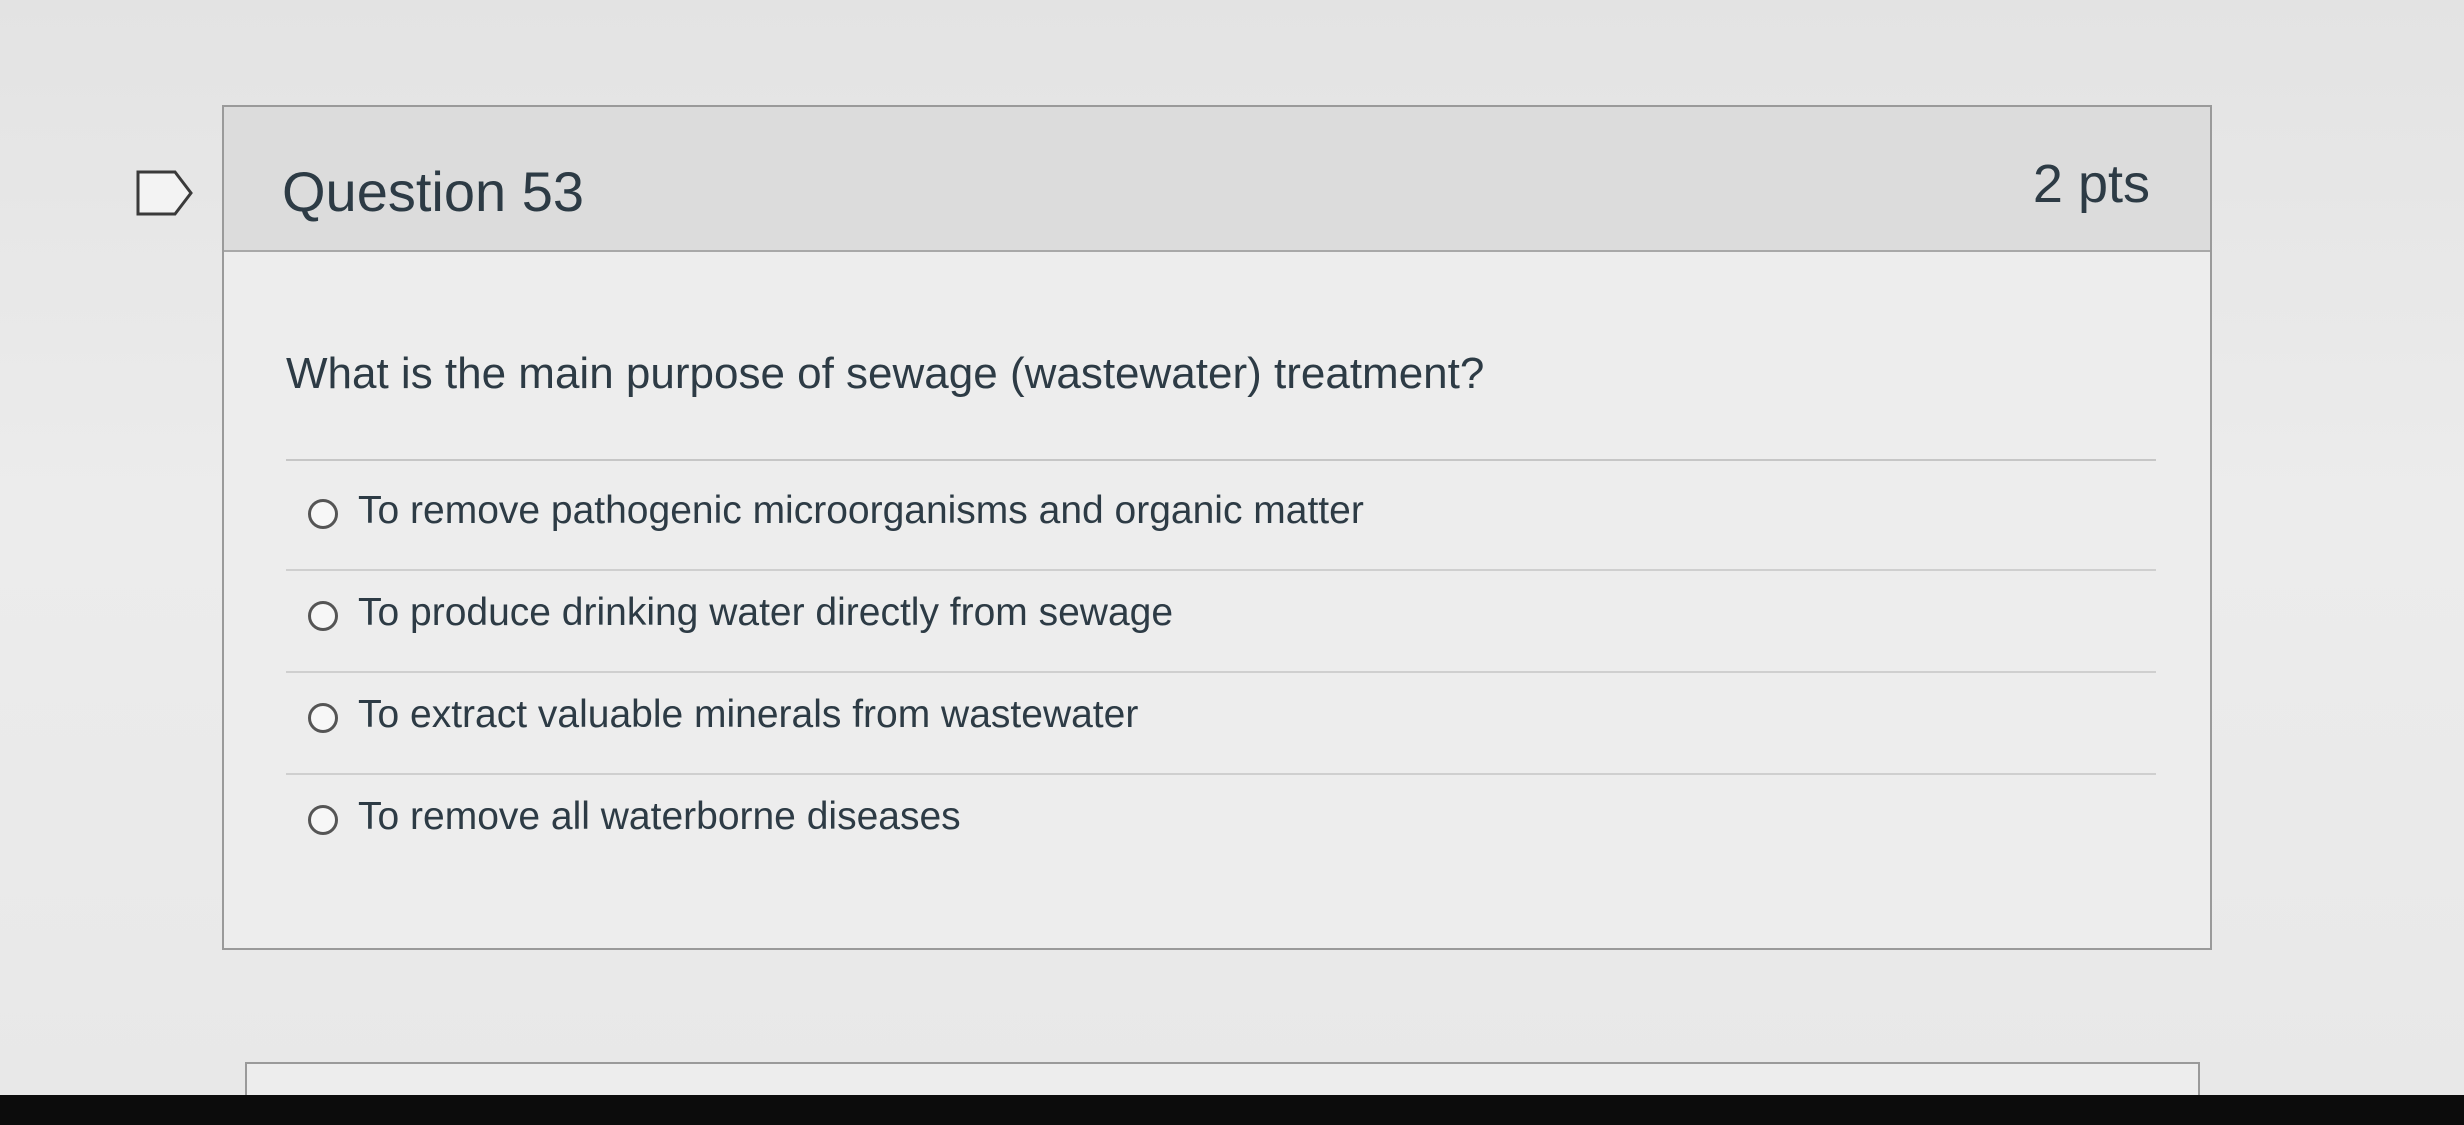 This screenshot has height=1125, width=2464. I want to click on answer-option: To remove all waterborne diseases, so click(1221, 826).